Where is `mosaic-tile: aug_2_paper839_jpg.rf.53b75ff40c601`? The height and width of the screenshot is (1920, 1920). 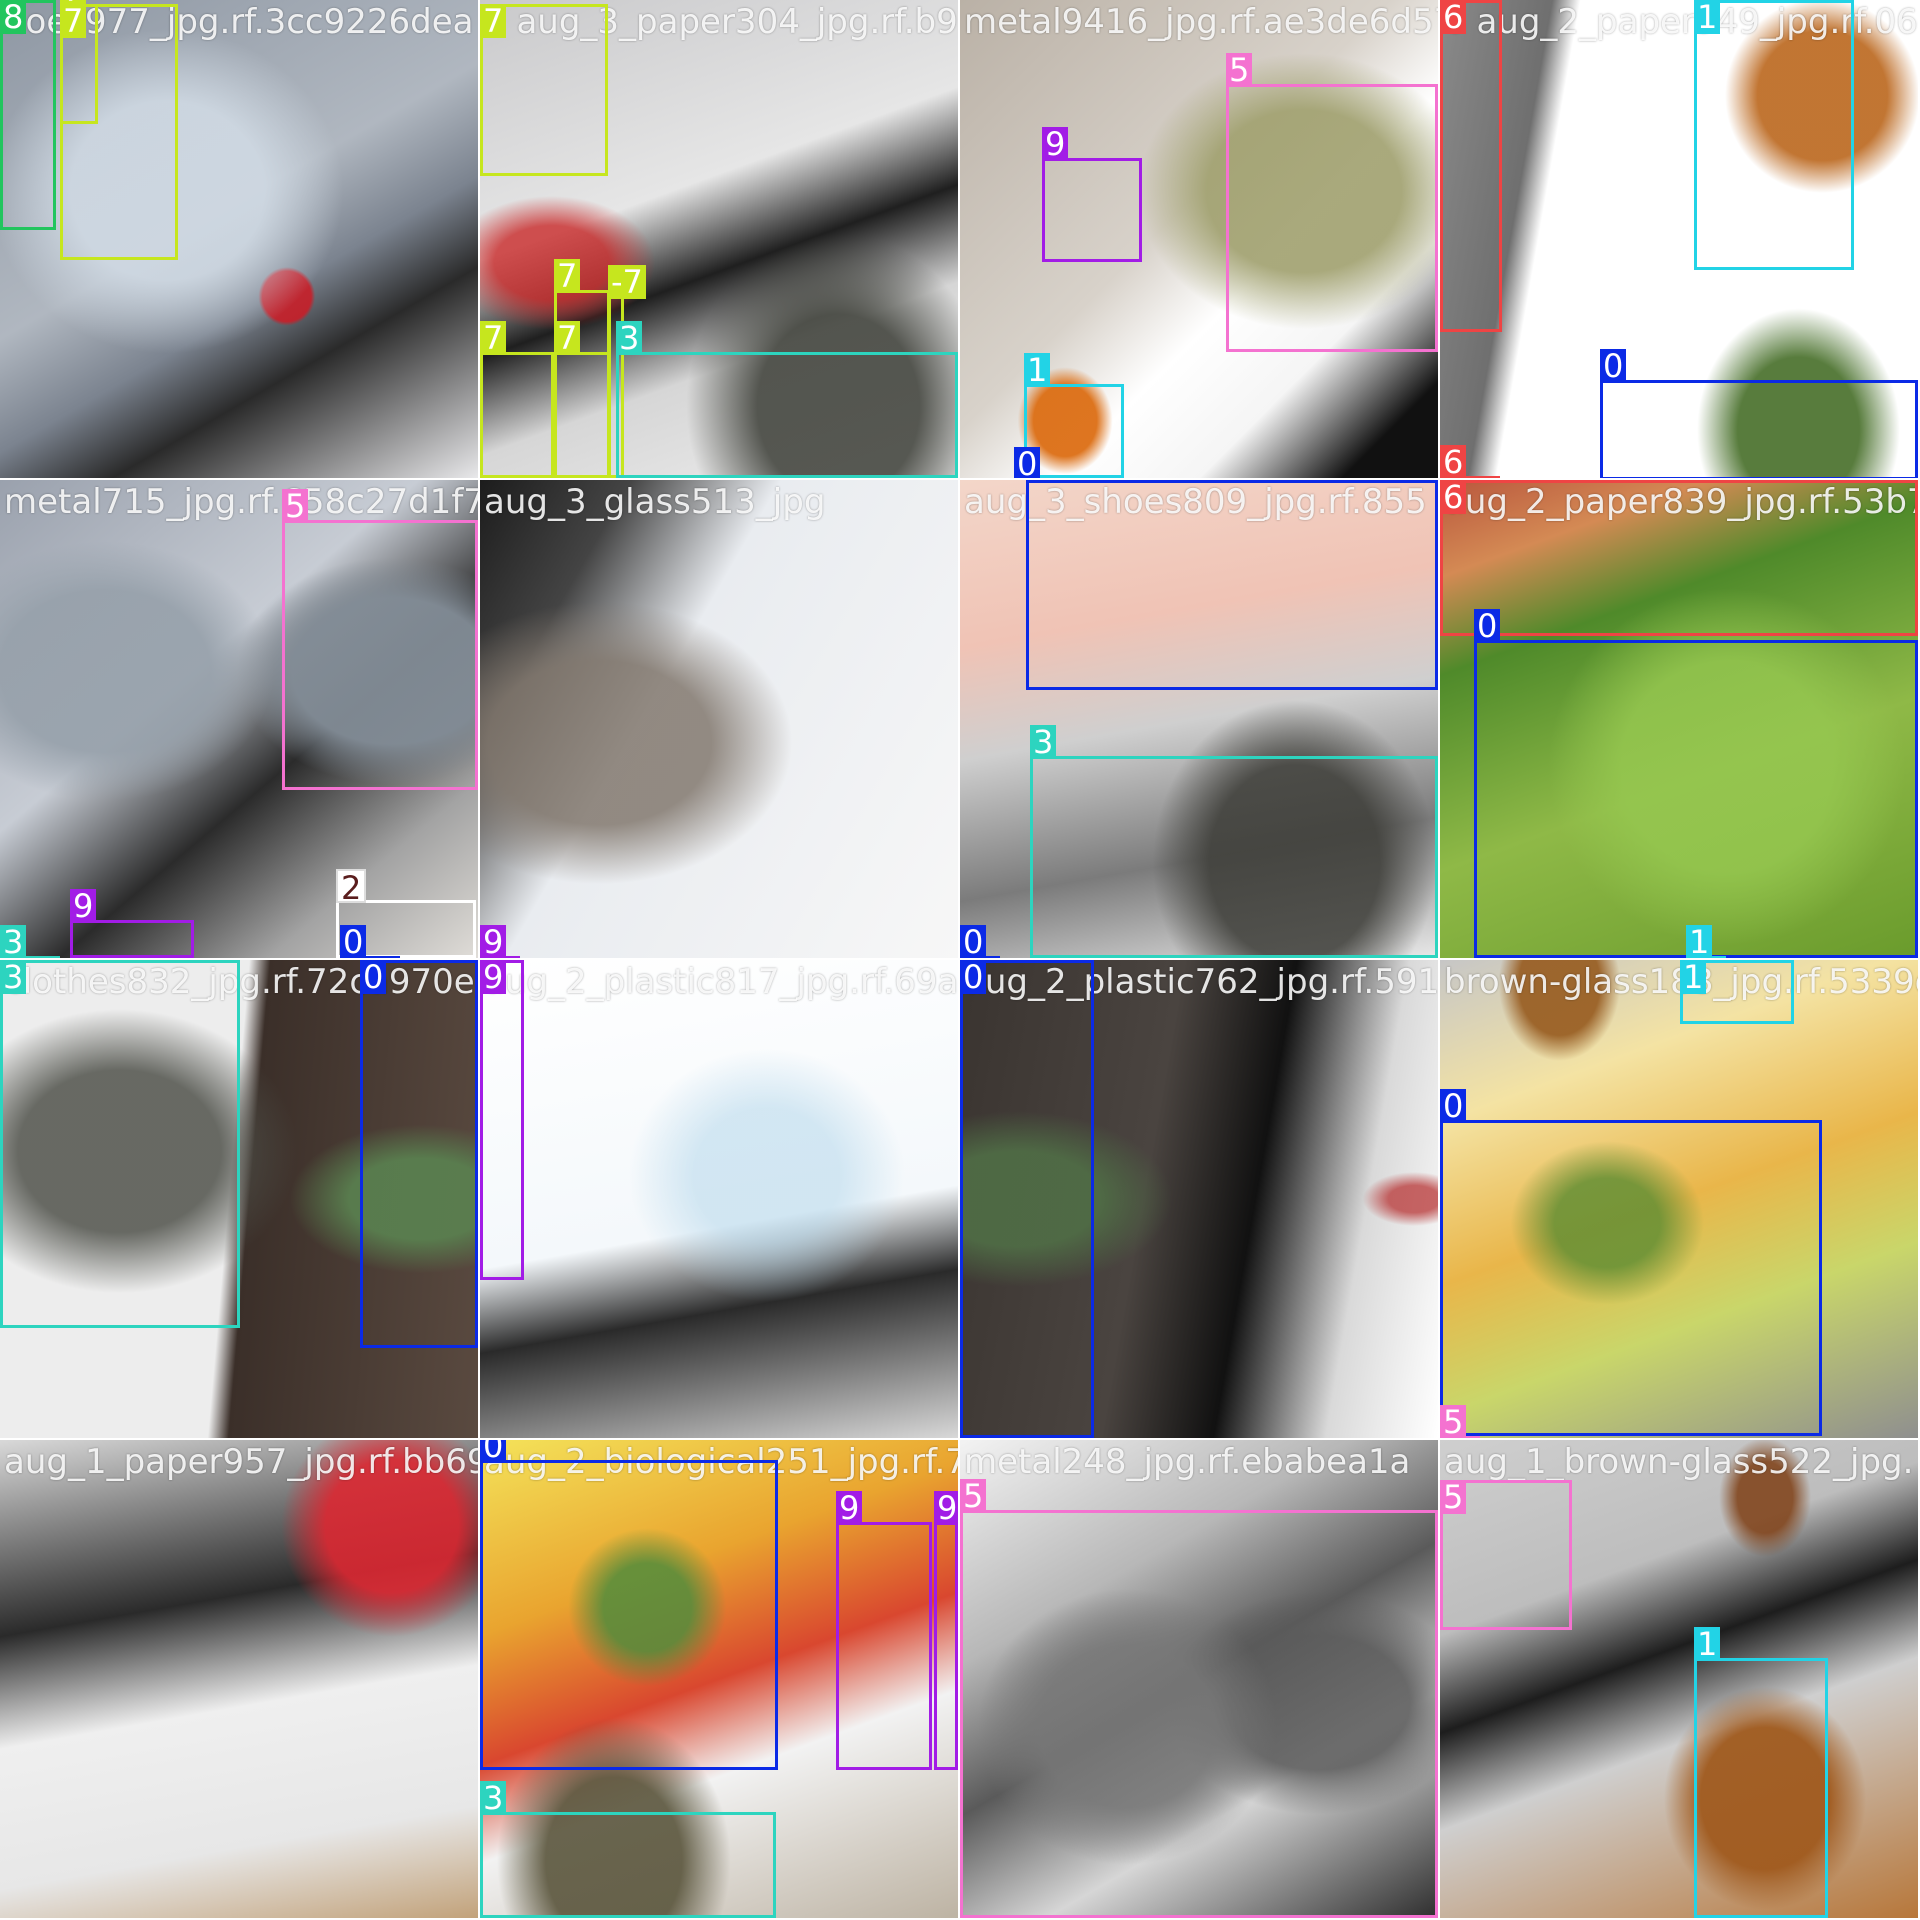 mosaic-tile: aug_2_paper839_jpg.rf.53b75ff40c601 is located at coordinates (1679, 719).